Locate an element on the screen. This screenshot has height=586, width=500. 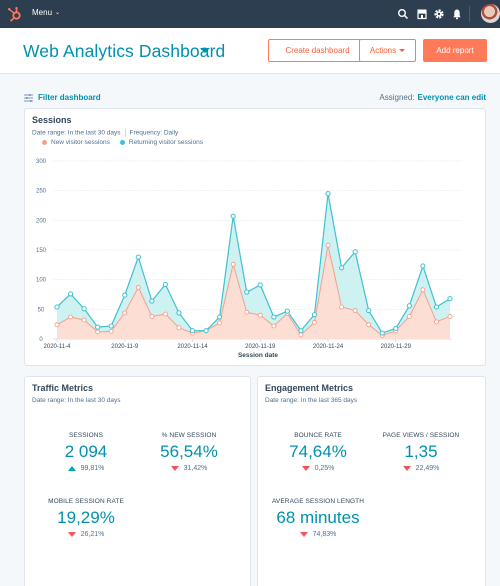
filter-dashboard-button: Filter dashboard is located at coordinates (62, 97).